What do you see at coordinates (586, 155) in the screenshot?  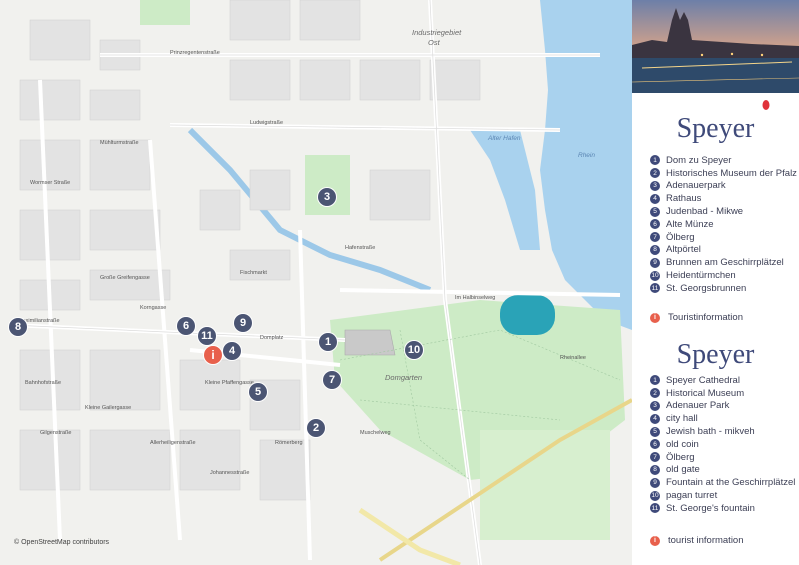 I see `water-label: Rhein` at bounding box center [586, 155].